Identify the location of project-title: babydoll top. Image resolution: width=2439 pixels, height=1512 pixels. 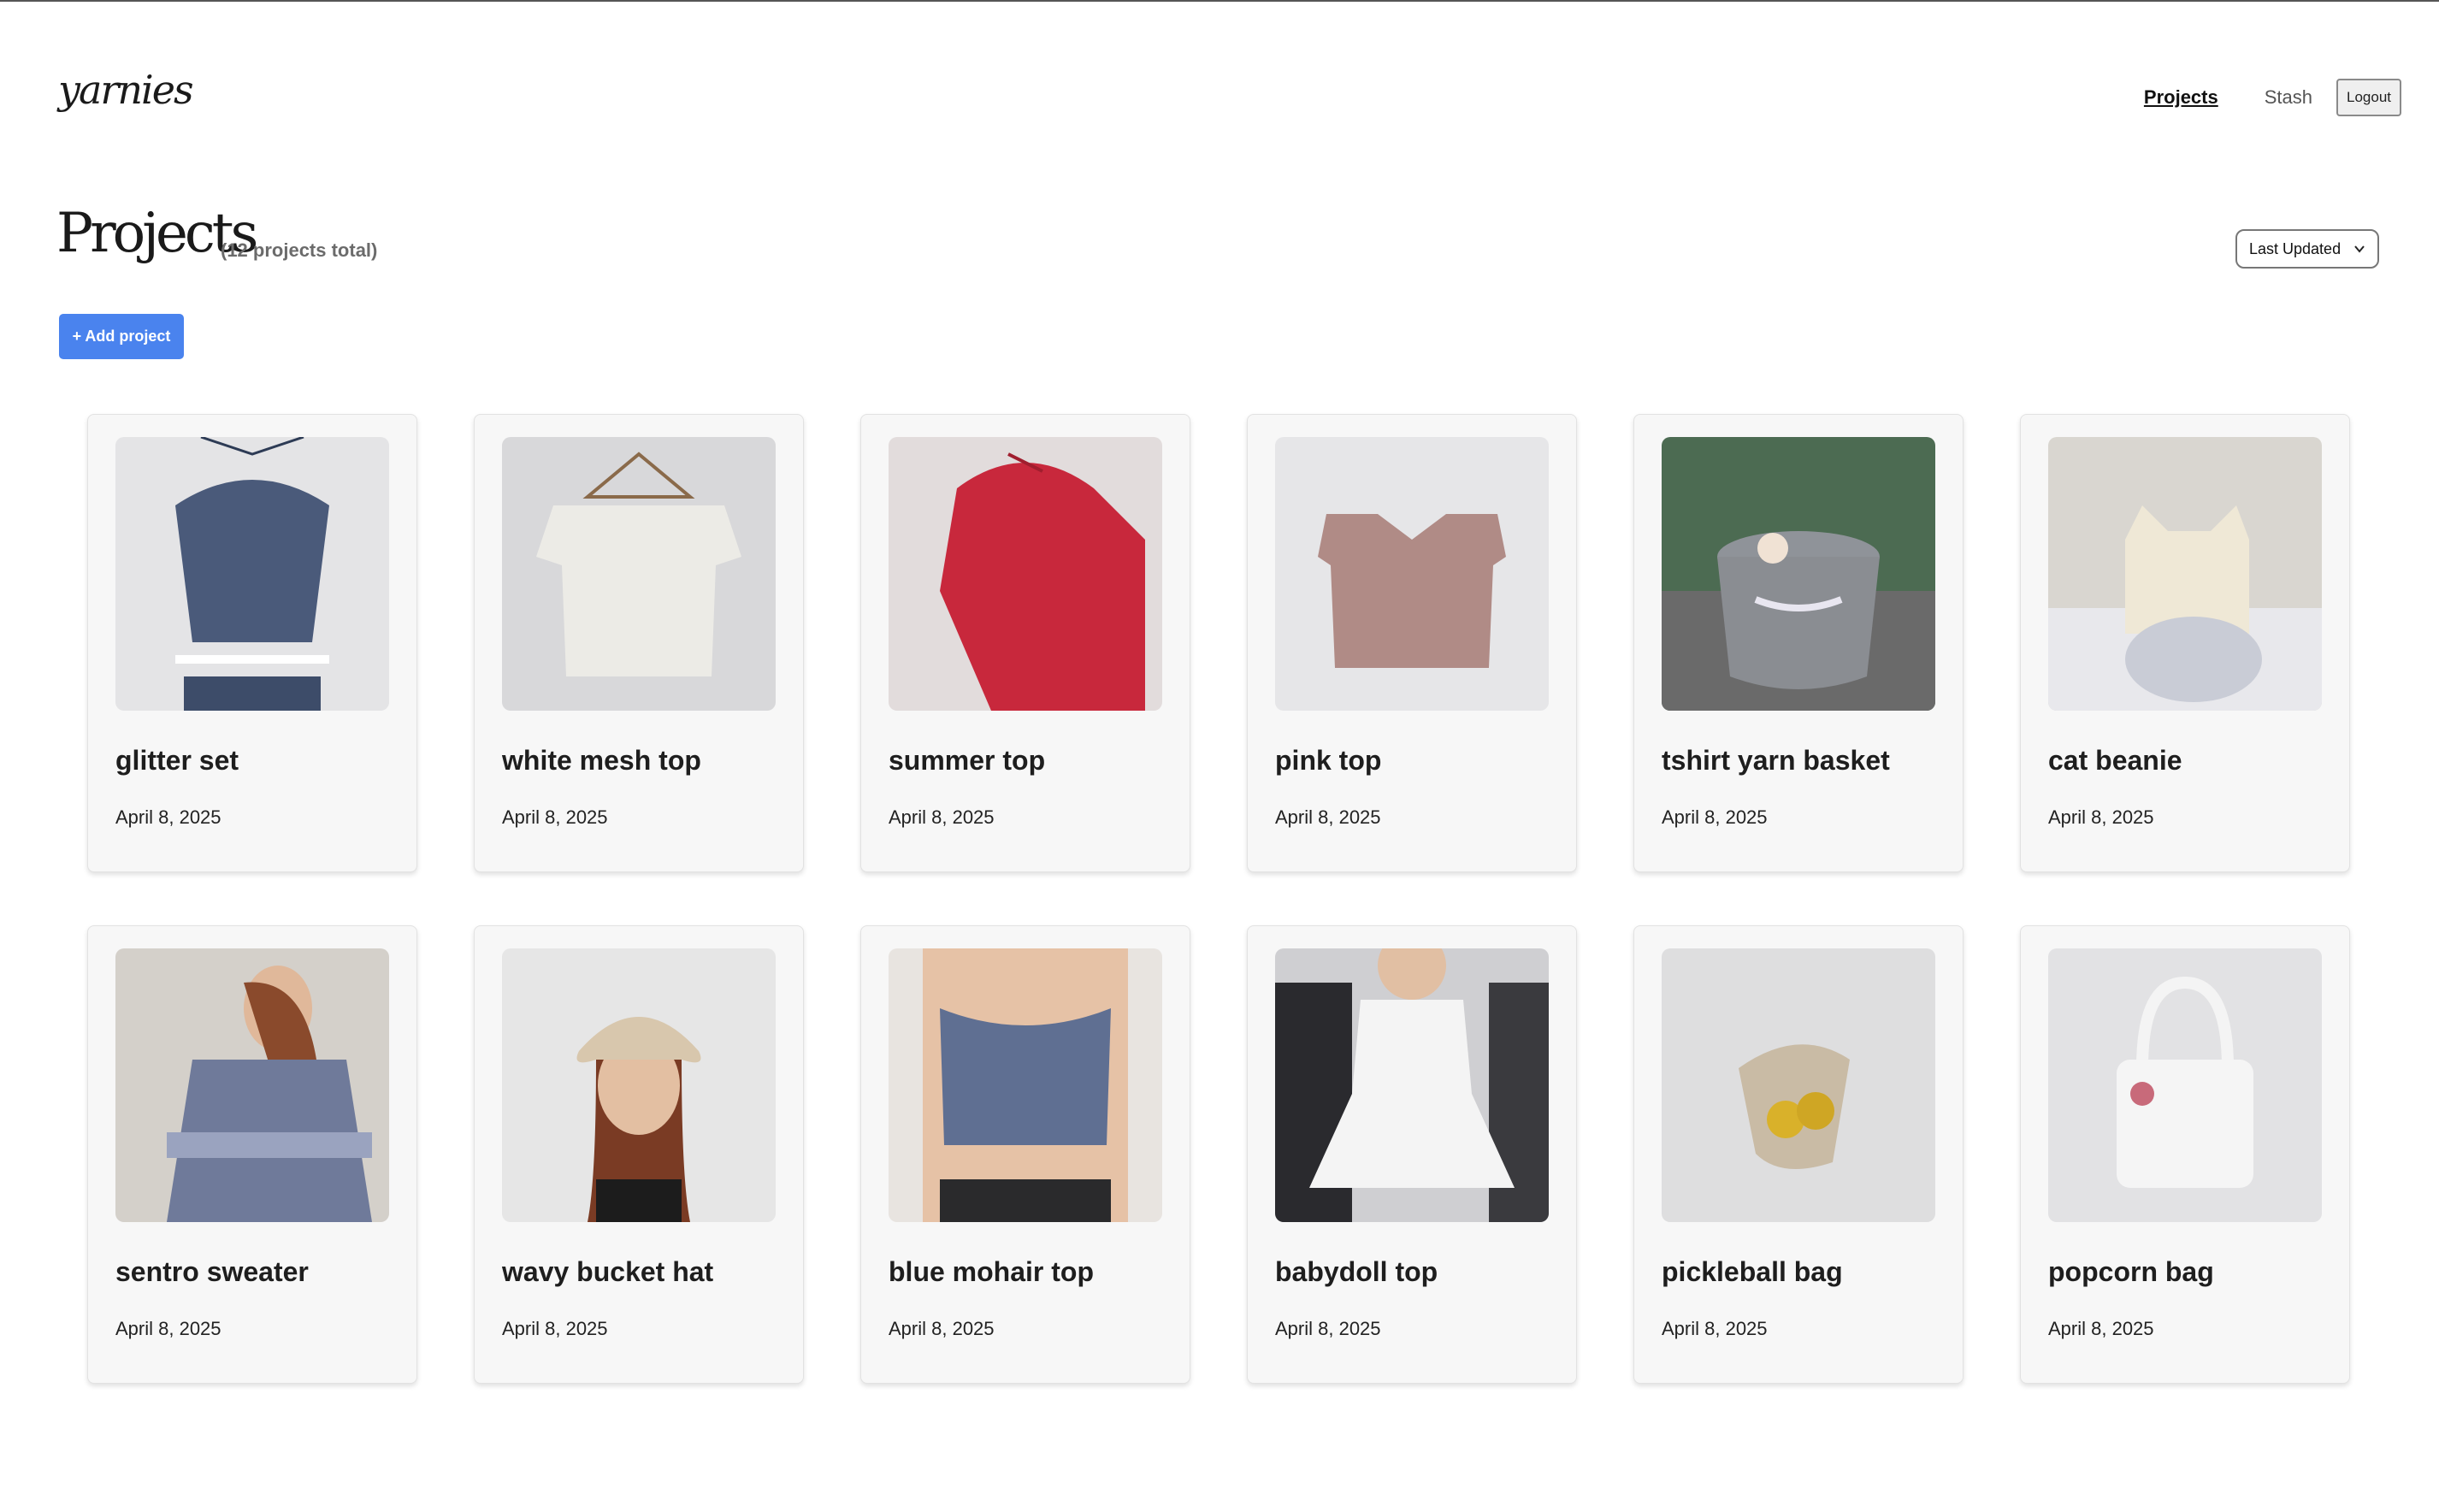
(1356, 1271).